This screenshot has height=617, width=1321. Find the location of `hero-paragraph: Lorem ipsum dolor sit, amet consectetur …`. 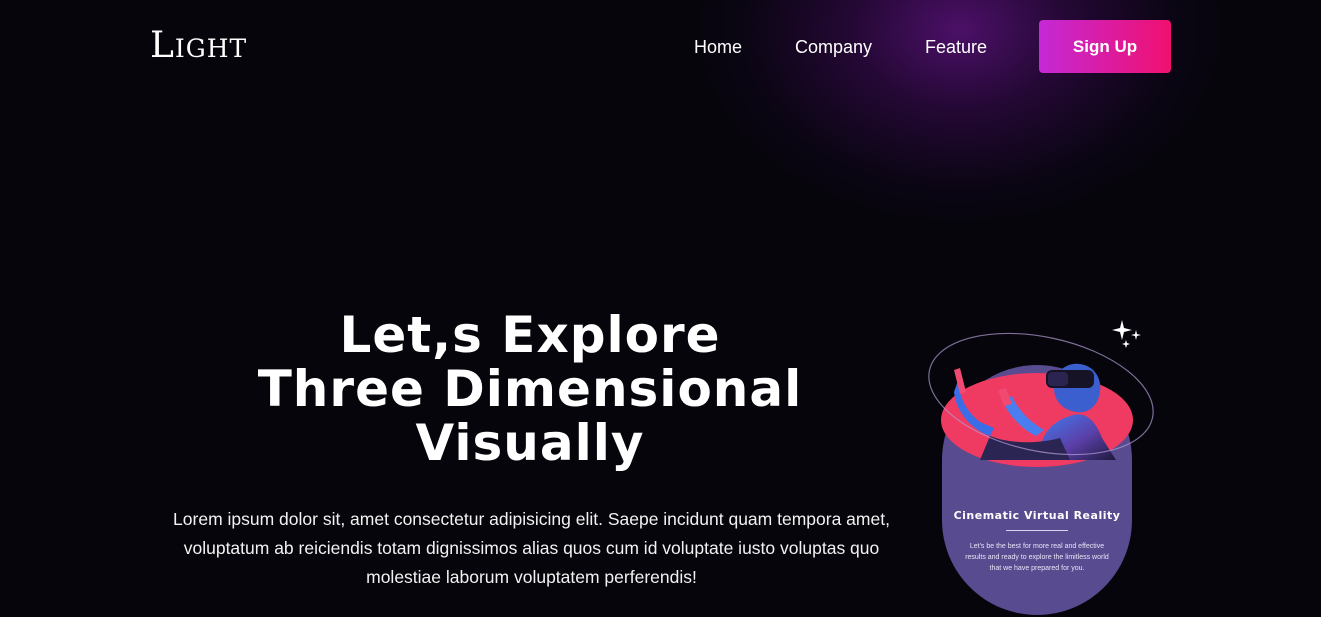

hero-paragraph: Lorem ipsum dolor sit, amet consectetur … is located at coordinates (531, 548).